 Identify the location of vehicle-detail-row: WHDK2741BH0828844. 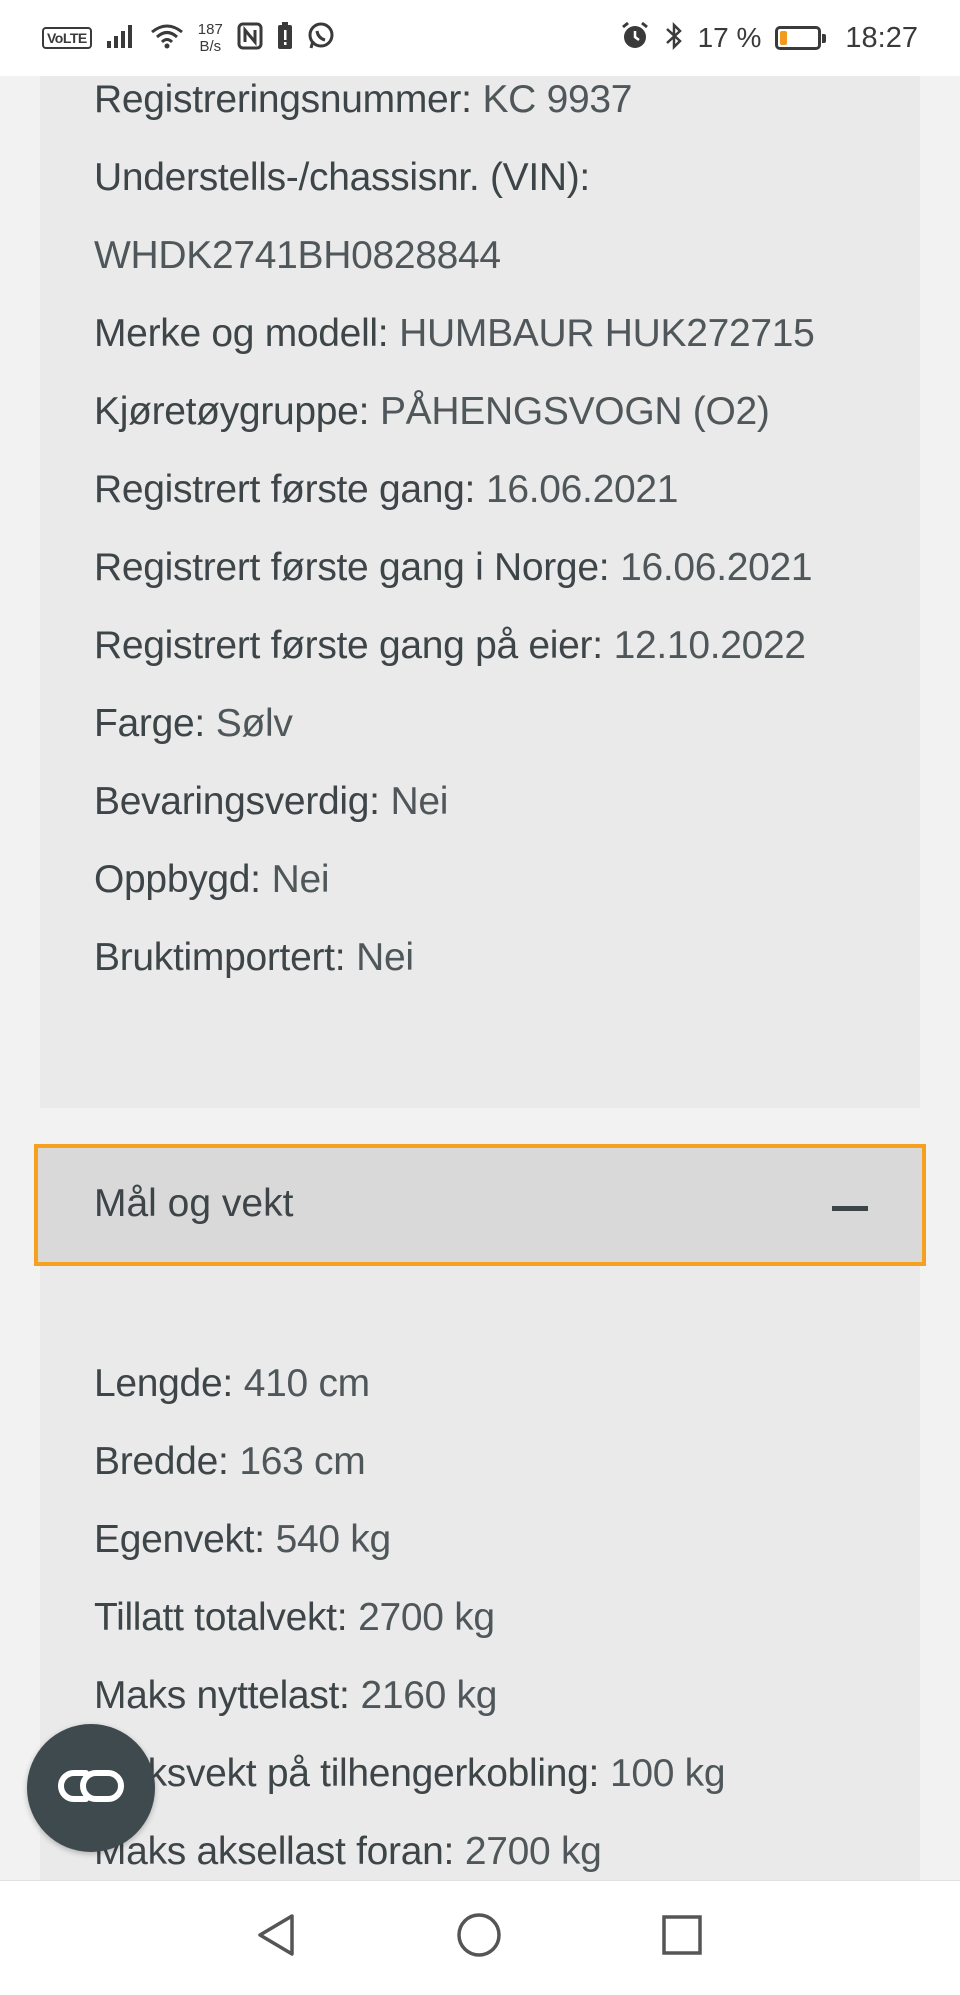
(297, 256).